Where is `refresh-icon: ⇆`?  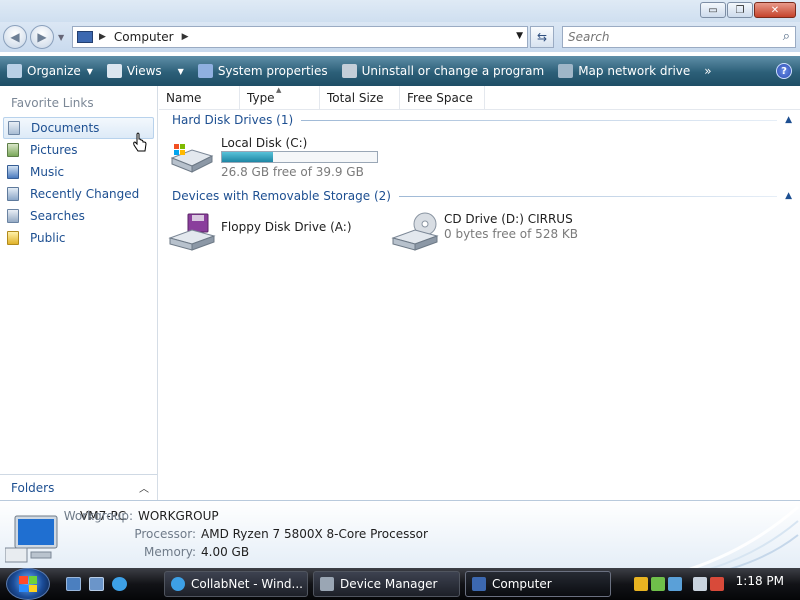
refresh-icon: ⇆ is located at coordinates (542, 37).